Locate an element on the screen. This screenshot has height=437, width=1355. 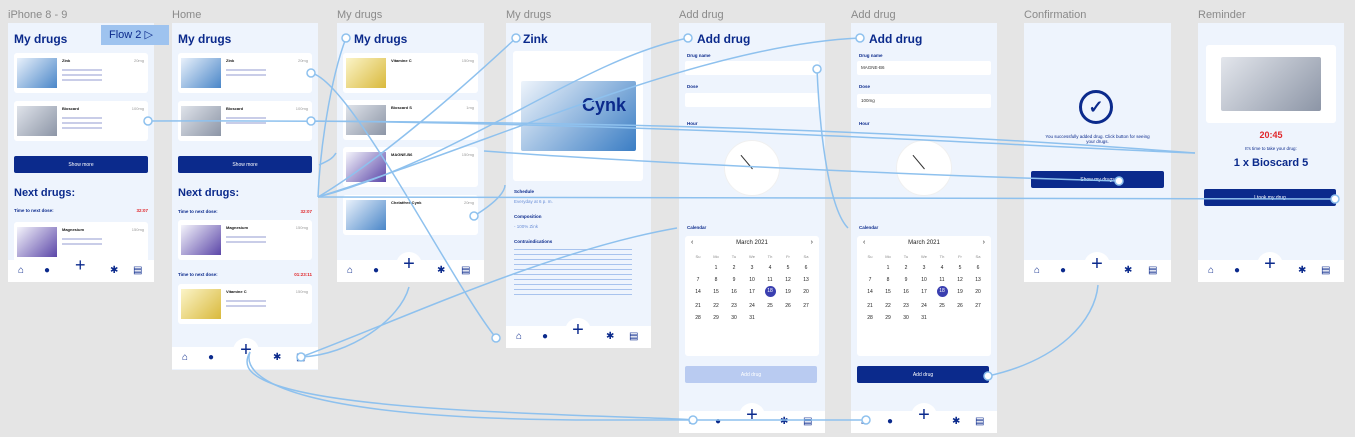
drug-card: Vitamine C 150mg is located at coordinates (245, 304).